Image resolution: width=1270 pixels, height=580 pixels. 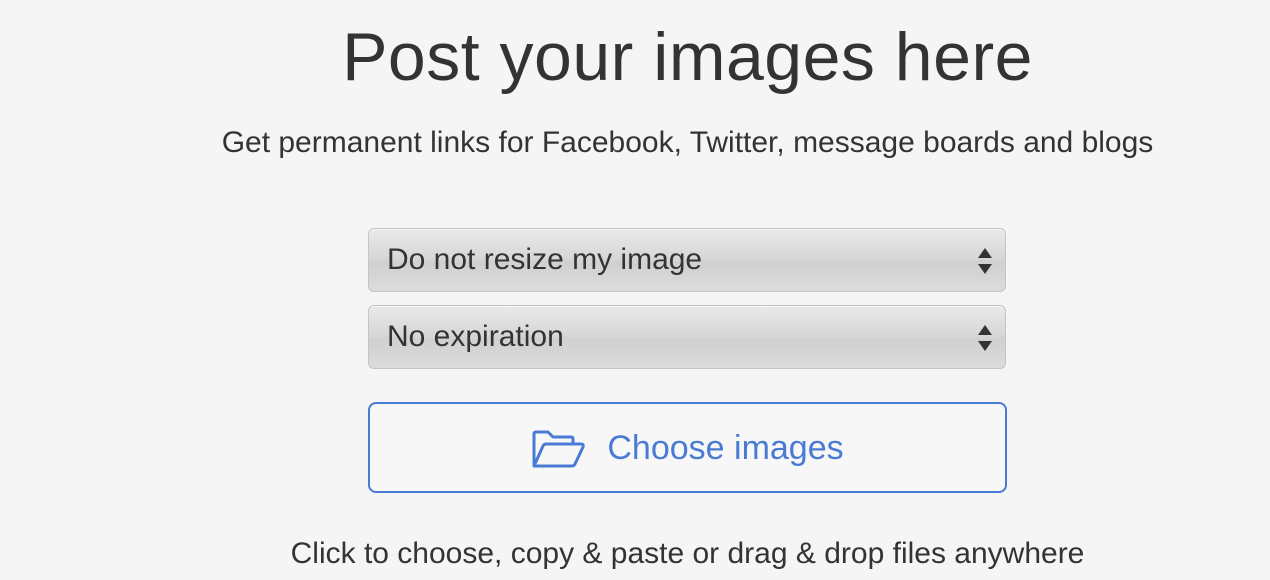 I want to click on folder-open-icon, so click(x=559, y=448).